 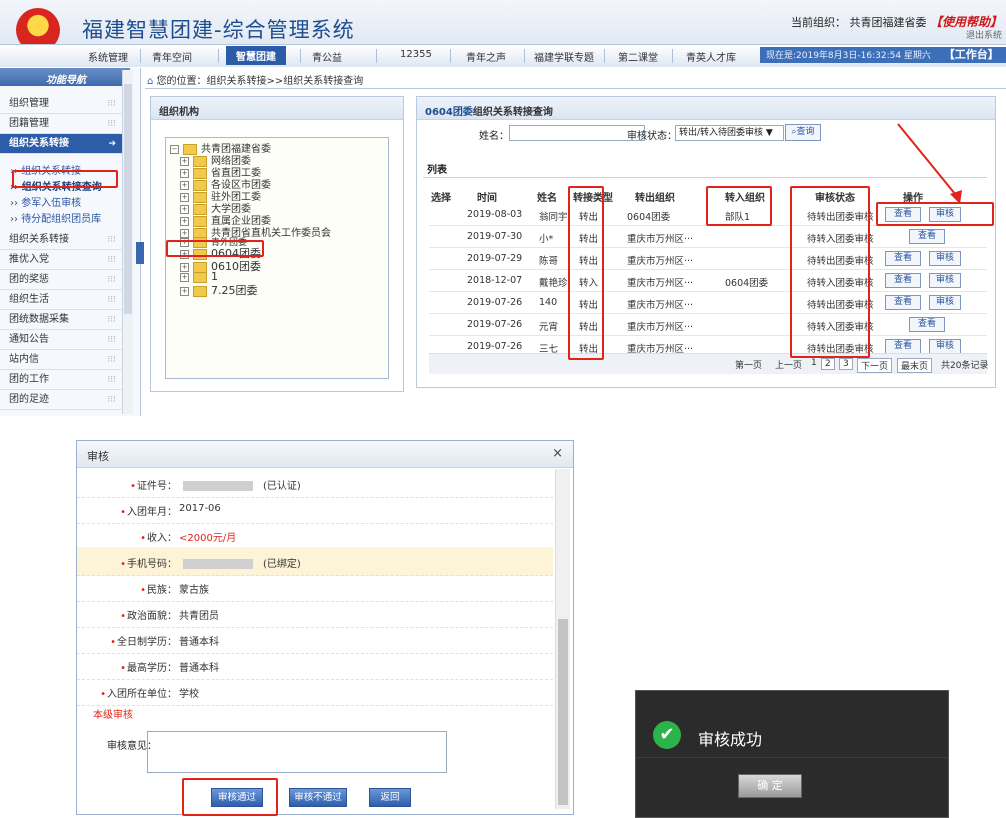 What do you see at coordinates (318, 797) in the screenshot?
I see `audit-reject-button: 审核不通过` at bounding box center [318, 797].